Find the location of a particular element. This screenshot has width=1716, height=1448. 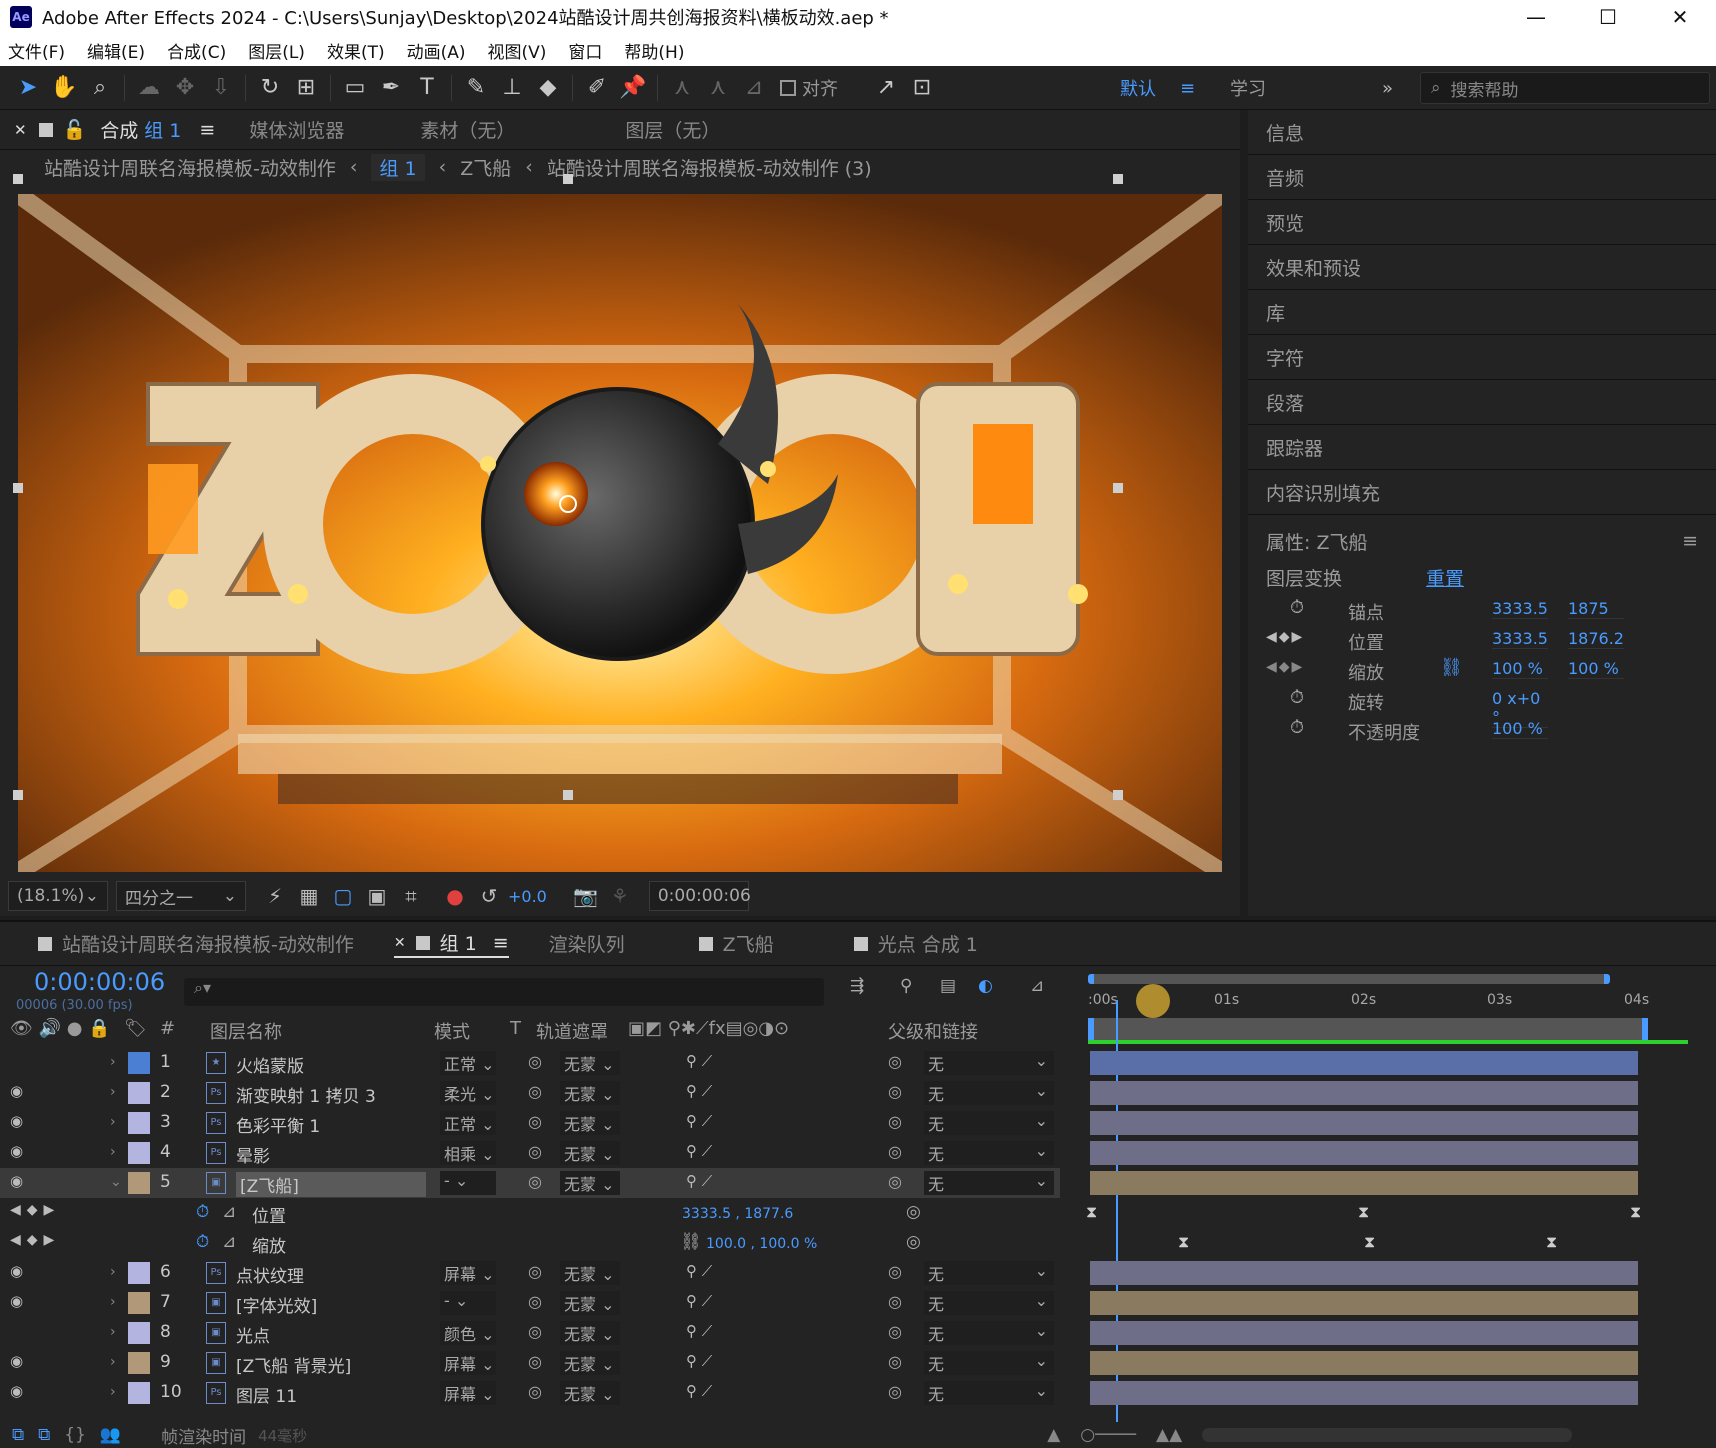

menu-effect: 效果(T) is located at coordinates (356, 50).